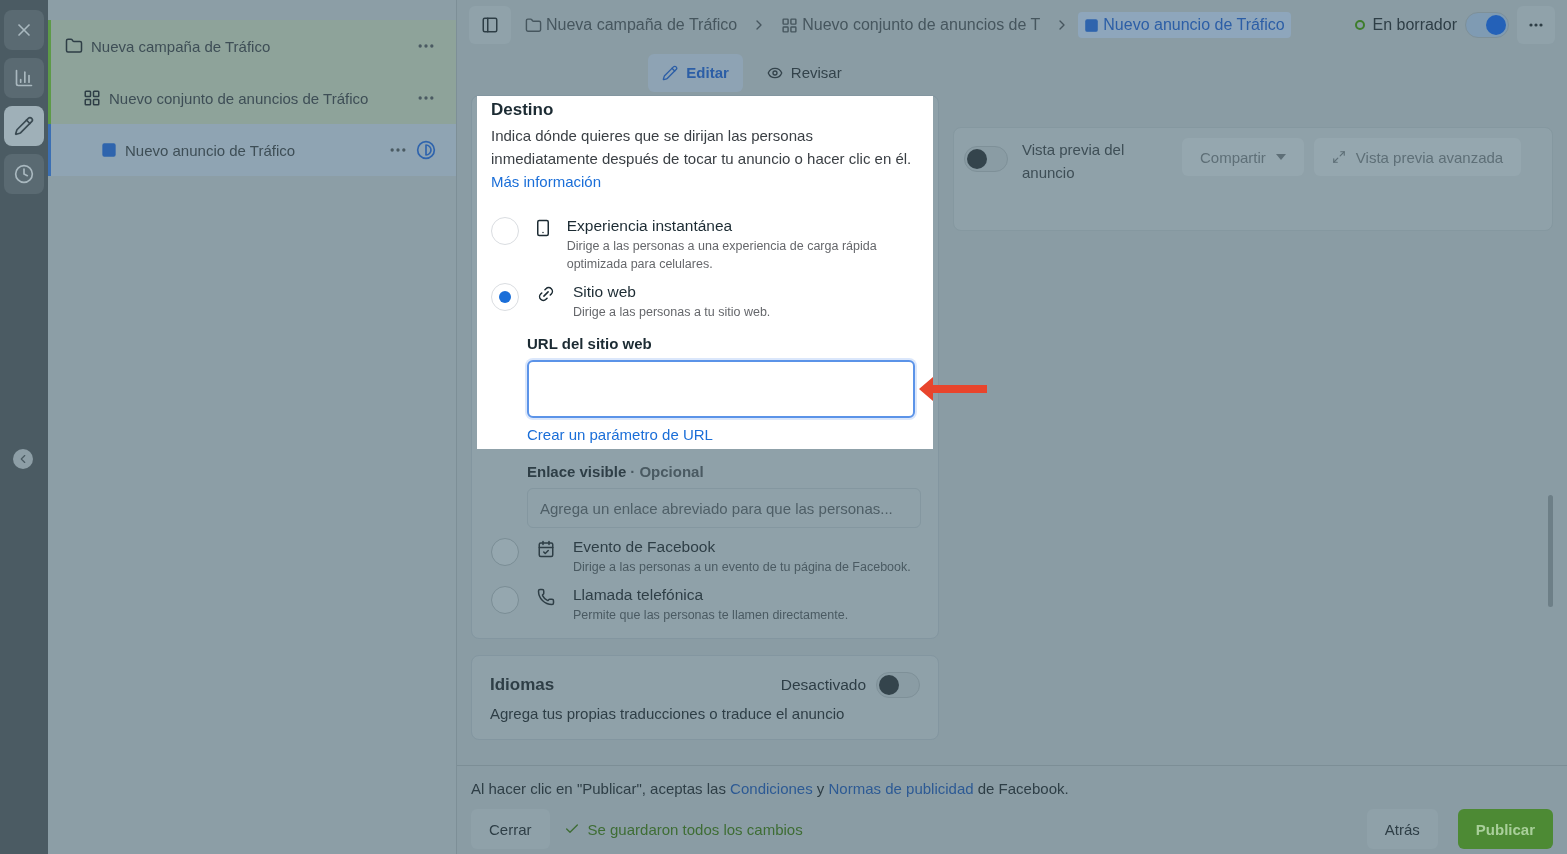 This screenshot has height=854, width=1567. I want to click on tree-item: Nueva campaña de Tráfico, so click(252, 46).